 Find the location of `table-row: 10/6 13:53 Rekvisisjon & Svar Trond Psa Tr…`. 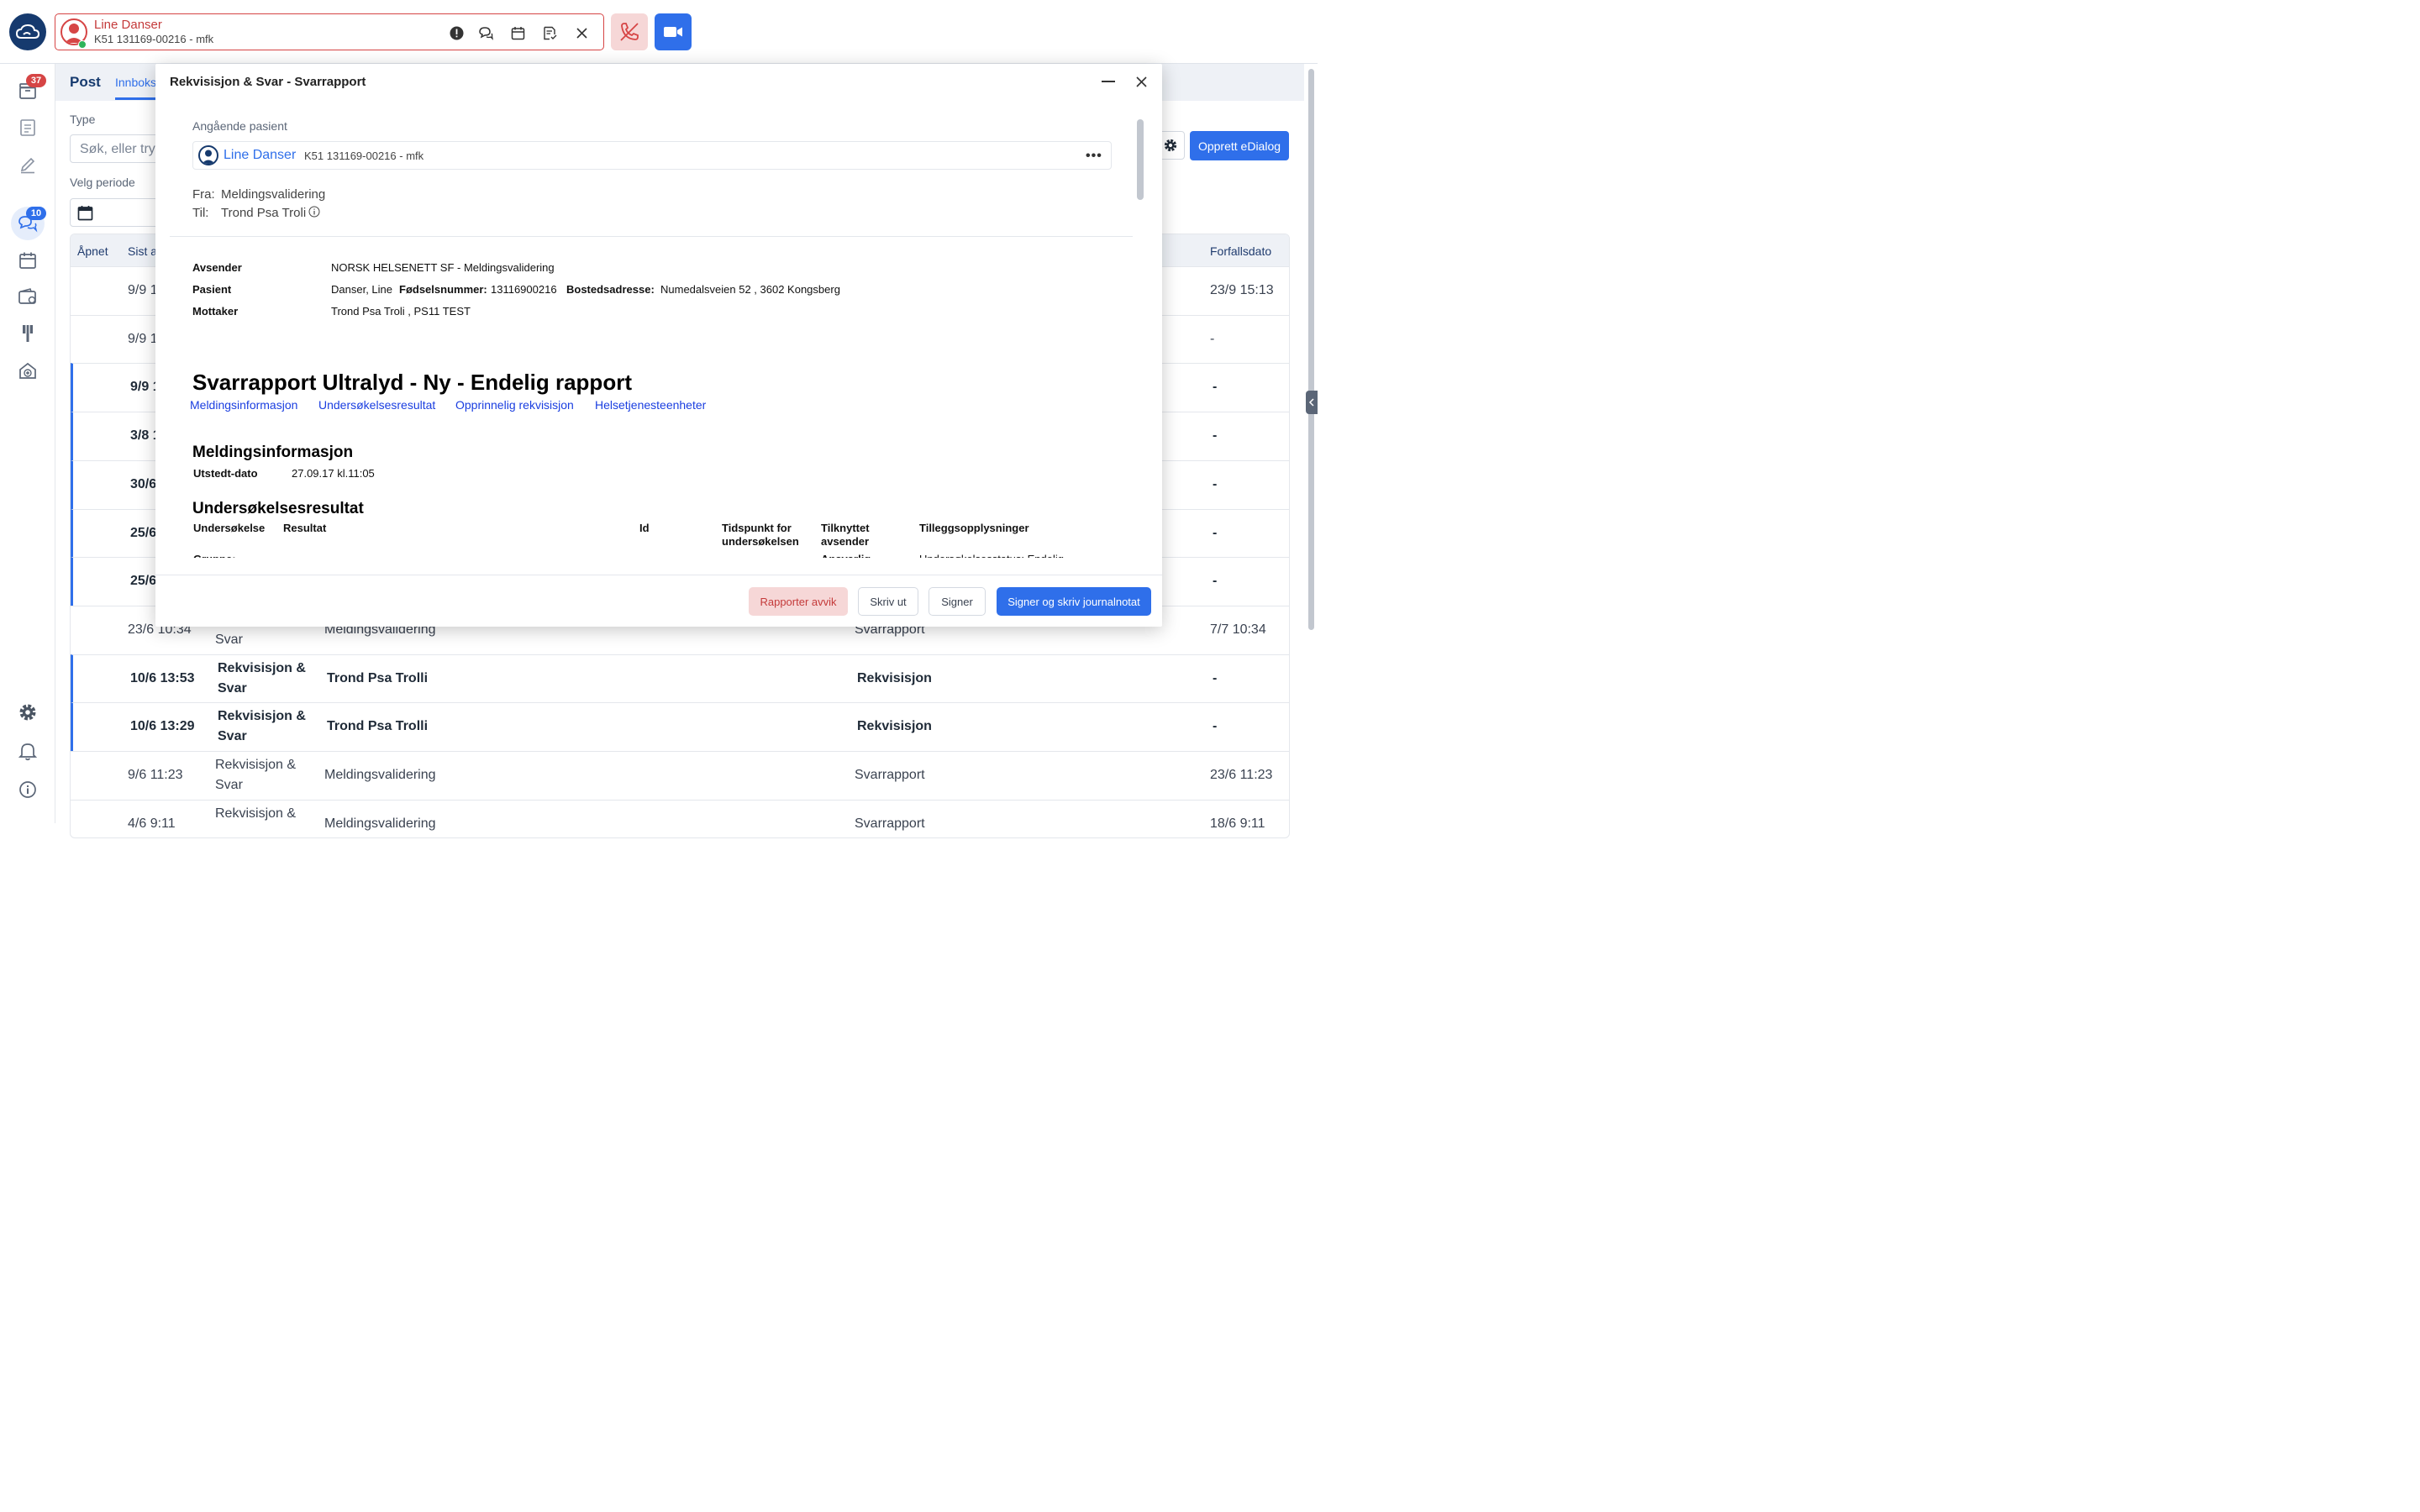

table-row: 10/6 13:53 Rekvisisjon & Svar Trond Psa Tr… is located at coordinates (680, 678).